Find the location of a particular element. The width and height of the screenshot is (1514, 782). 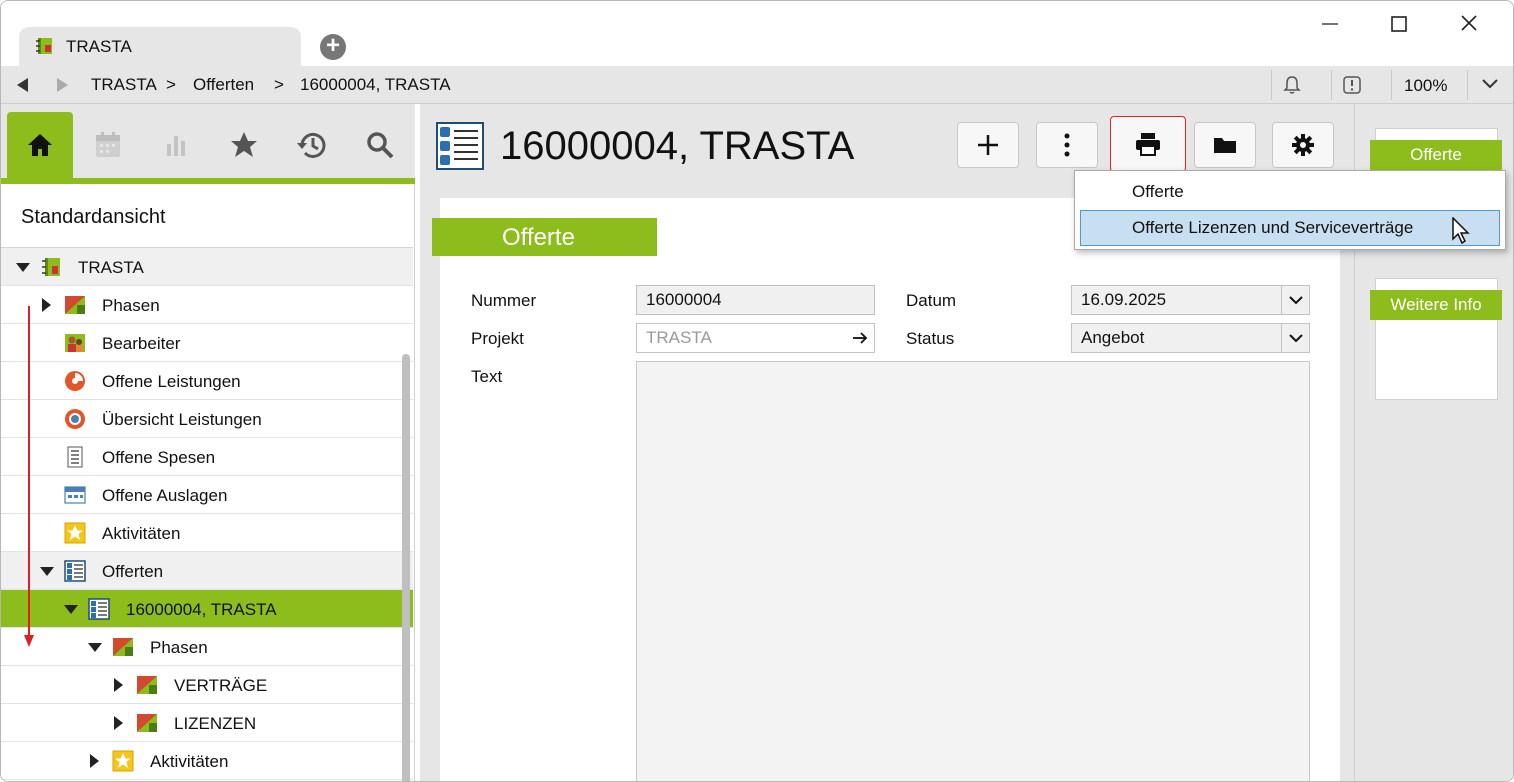

nav-favorites is located at coordinates (244, 145).